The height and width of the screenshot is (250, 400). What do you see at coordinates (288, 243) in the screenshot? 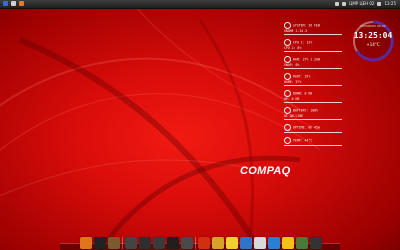
I see `lightning-icon` at bounding box center [288, 243].